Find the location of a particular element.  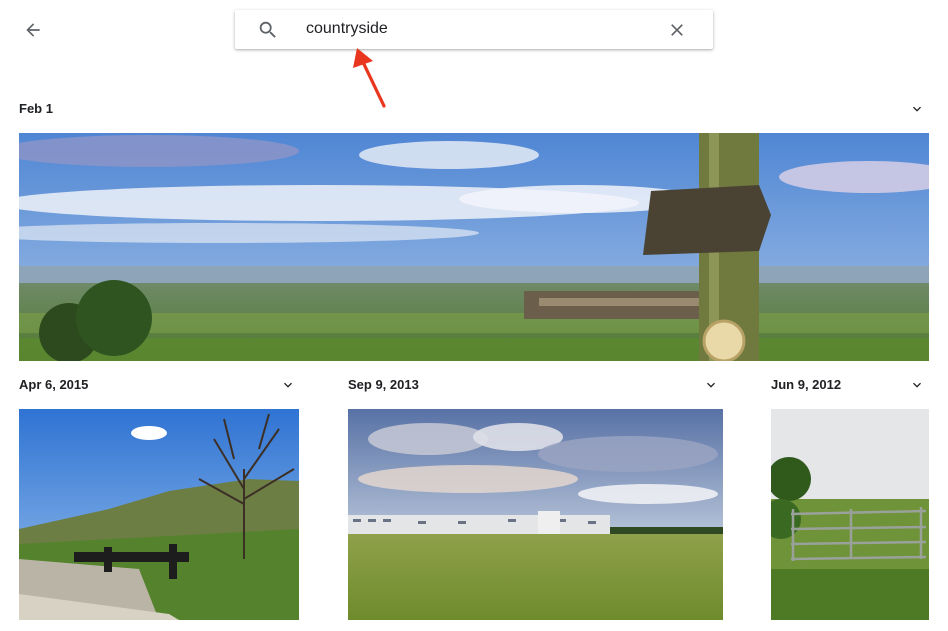

back-button is located at coordinates (33, 30).